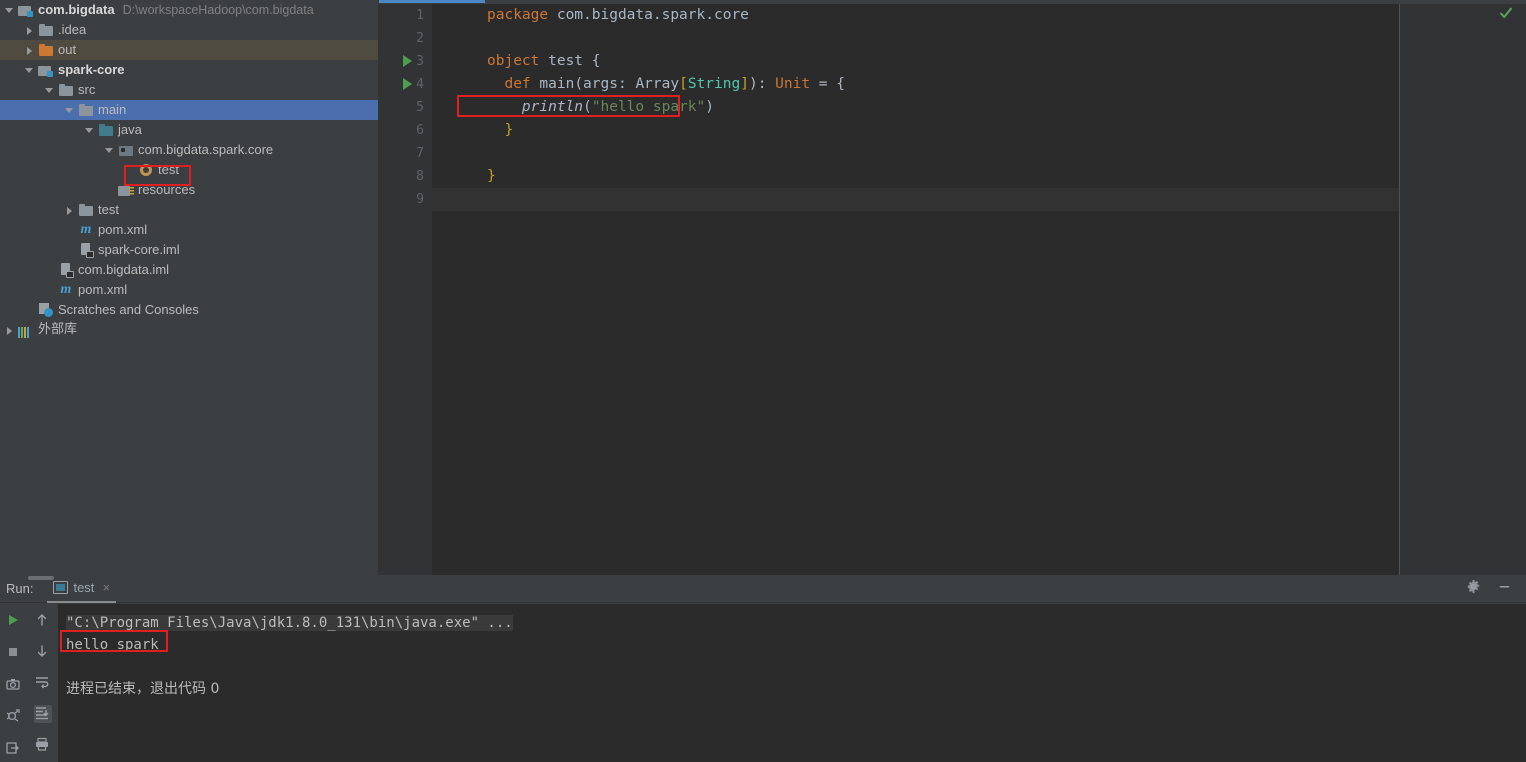  What do you see at coordinates (189, 90) in the screenshot?
I see `tree-row-src: src` at bounding box center [189, 90].